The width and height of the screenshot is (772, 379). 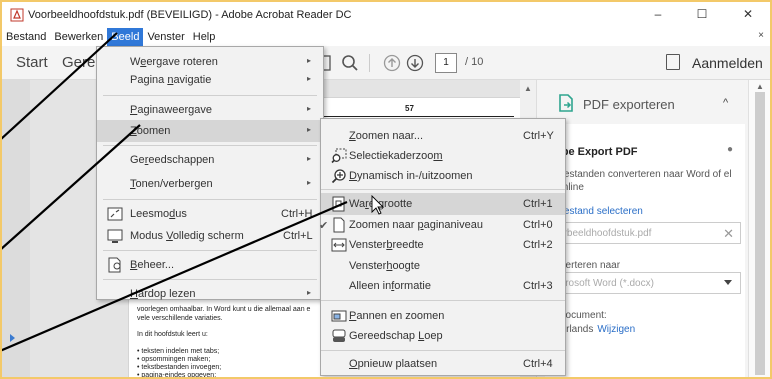 What do you see at coordinates (595, 329) in the screenshot?
I see `document-language: derlands Wijzigen` at bounding box center [595, 329].